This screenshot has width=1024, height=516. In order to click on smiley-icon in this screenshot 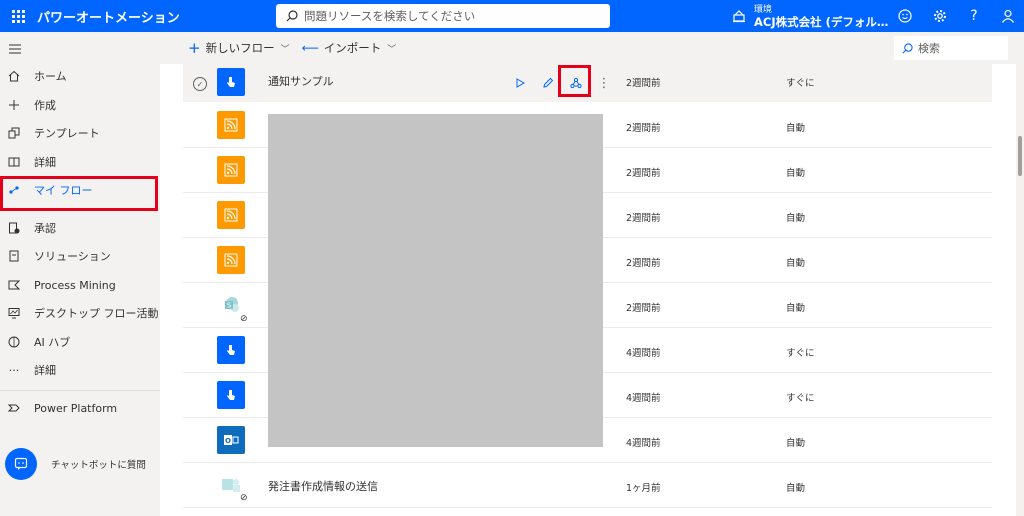, I will do `click(905, 16)`.